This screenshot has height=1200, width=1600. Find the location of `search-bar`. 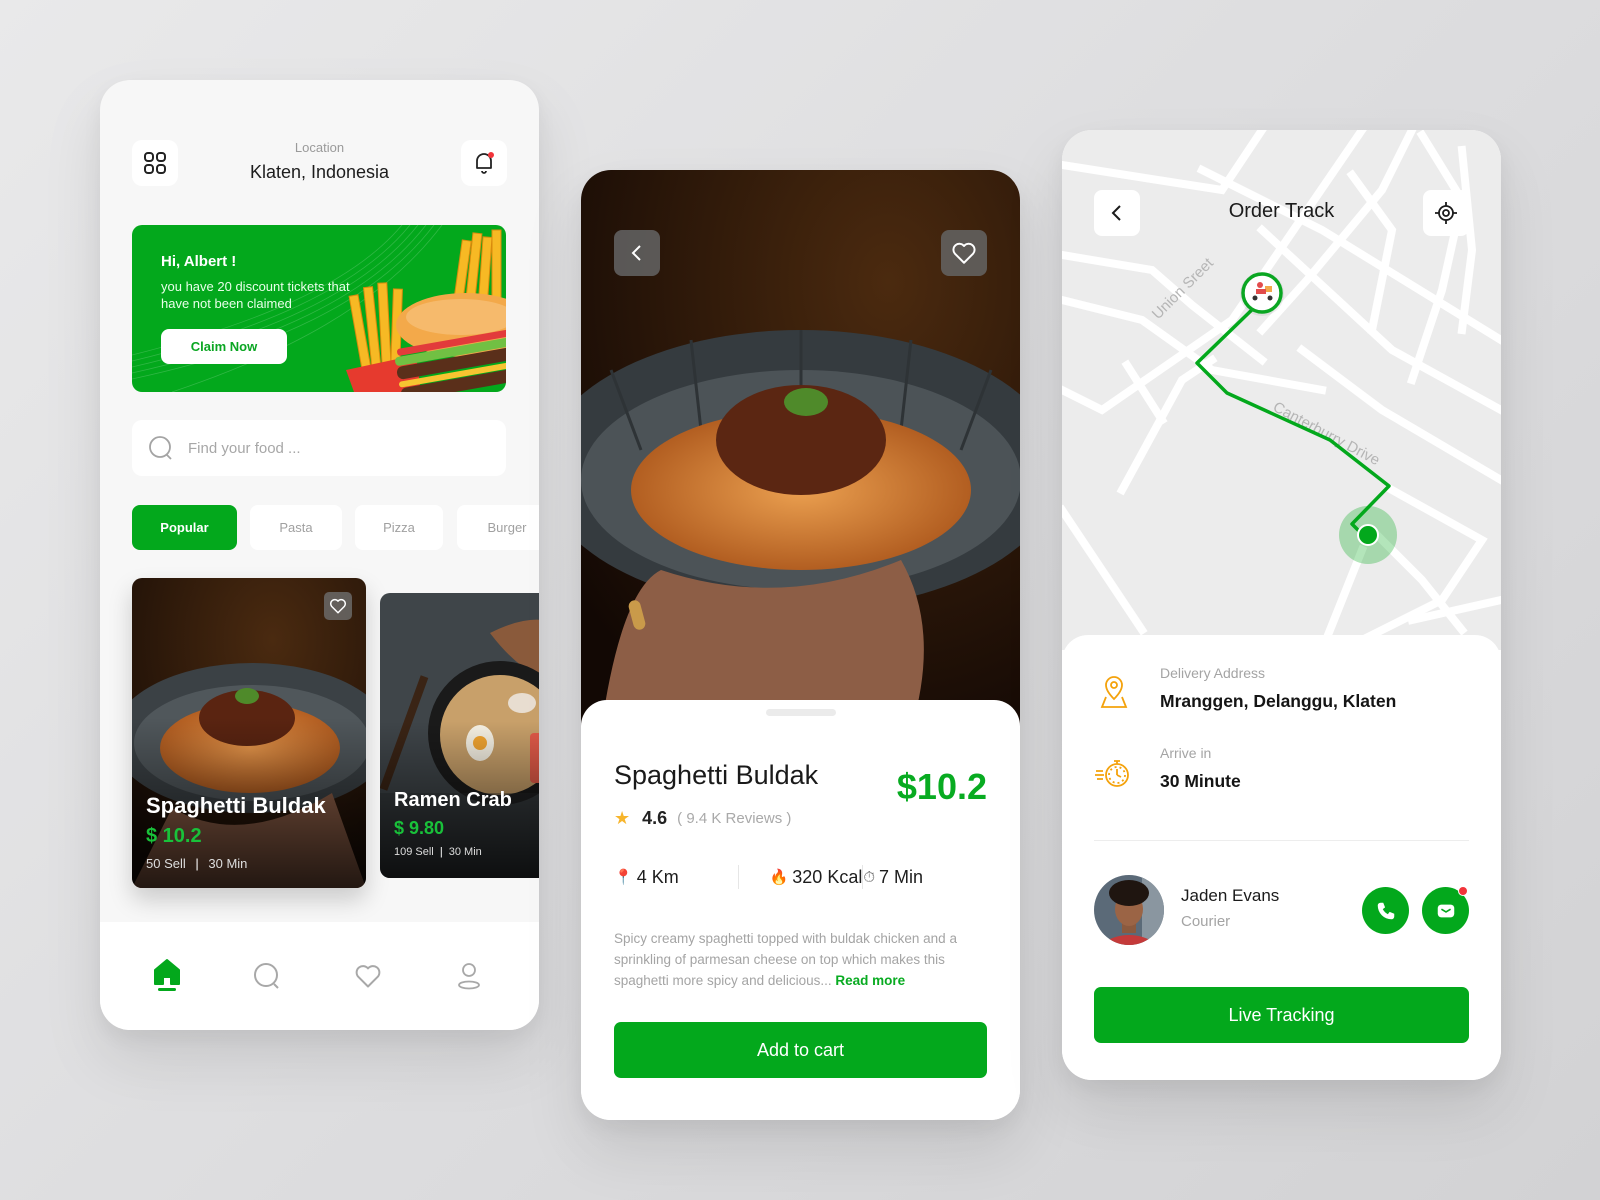

search-bar is located at coordinates (319, 448).